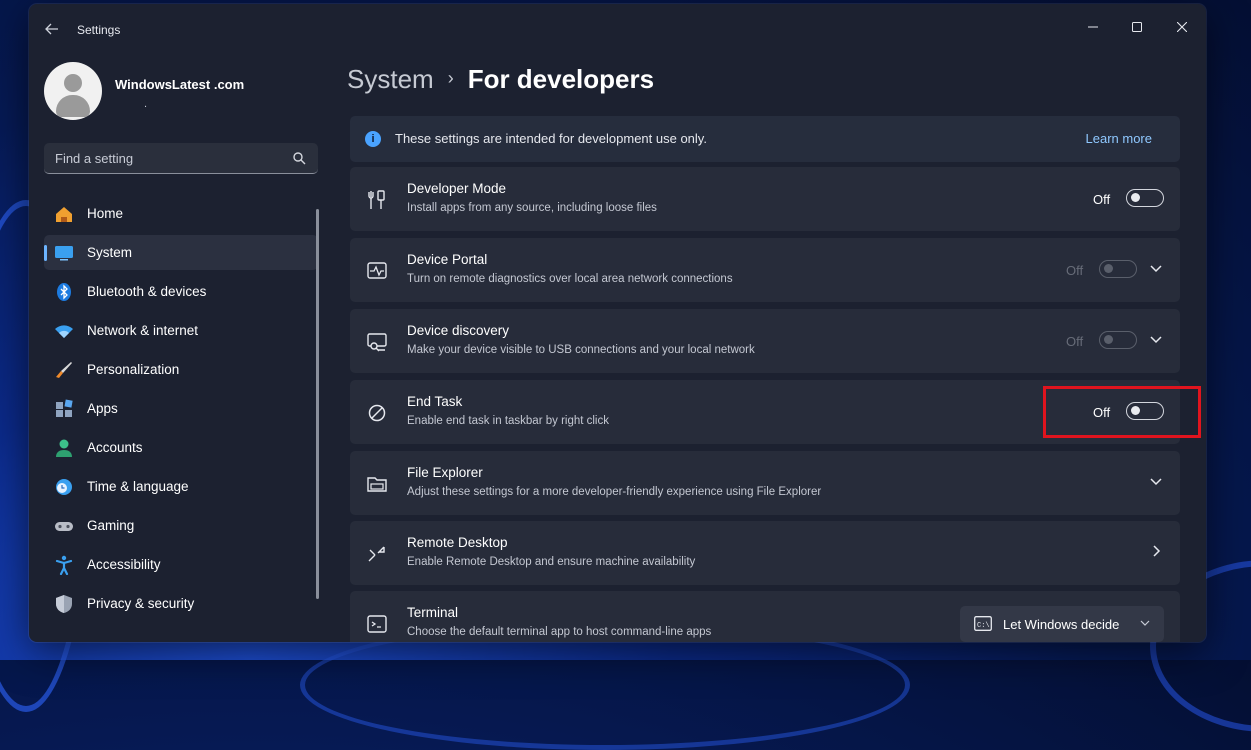 The image size is (1251, 750). I want to click on maximize-button, so click(1137, 27).